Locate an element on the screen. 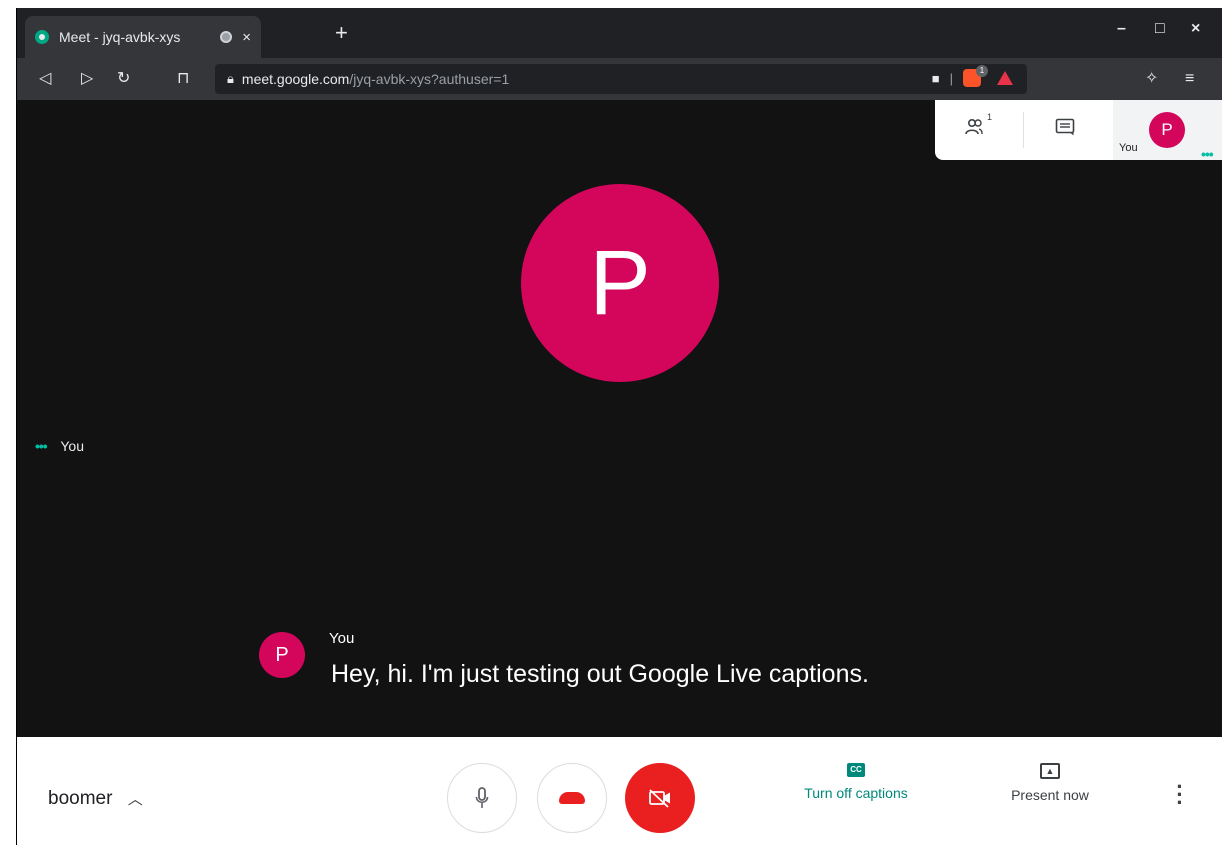 Image resolution: width=1222 pixels, height=845 pixels. brave-rewards-icon is located at coordinates (1005, 78).